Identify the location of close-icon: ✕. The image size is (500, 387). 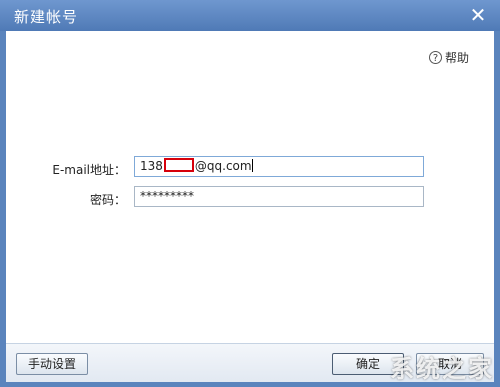
(478, 15).